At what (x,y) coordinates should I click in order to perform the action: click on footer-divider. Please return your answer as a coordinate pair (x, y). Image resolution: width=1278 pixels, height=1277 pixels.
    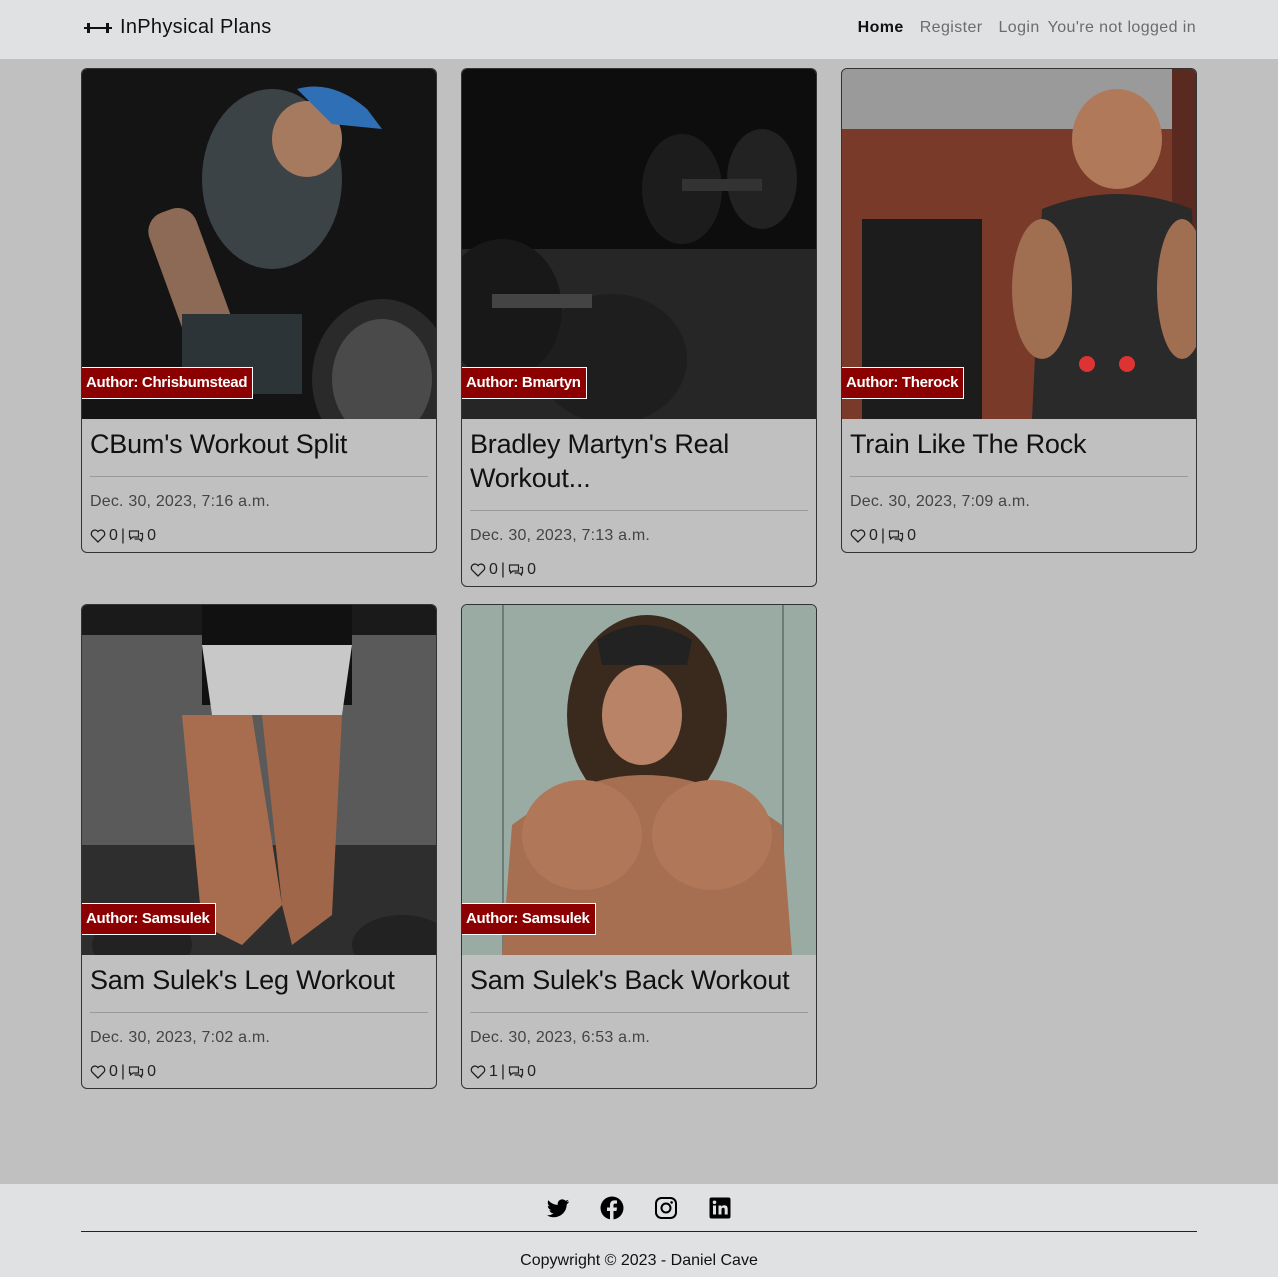
    Looking at the image, I should click on (639, 1231).